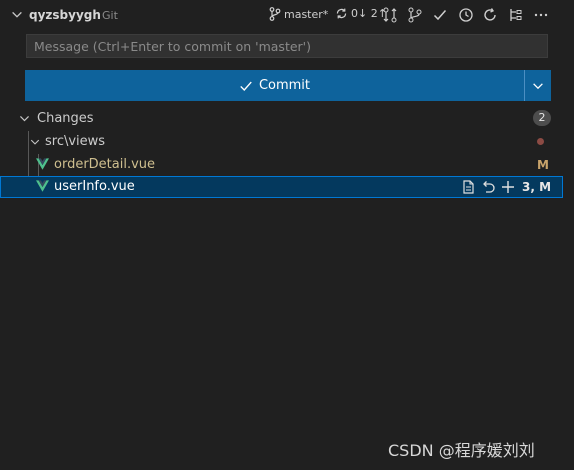 This screenshot has height=470, width=574. Describe the element at coordinates (415, 15) in the screenshot. I see `git-fetch-icon` at that location.